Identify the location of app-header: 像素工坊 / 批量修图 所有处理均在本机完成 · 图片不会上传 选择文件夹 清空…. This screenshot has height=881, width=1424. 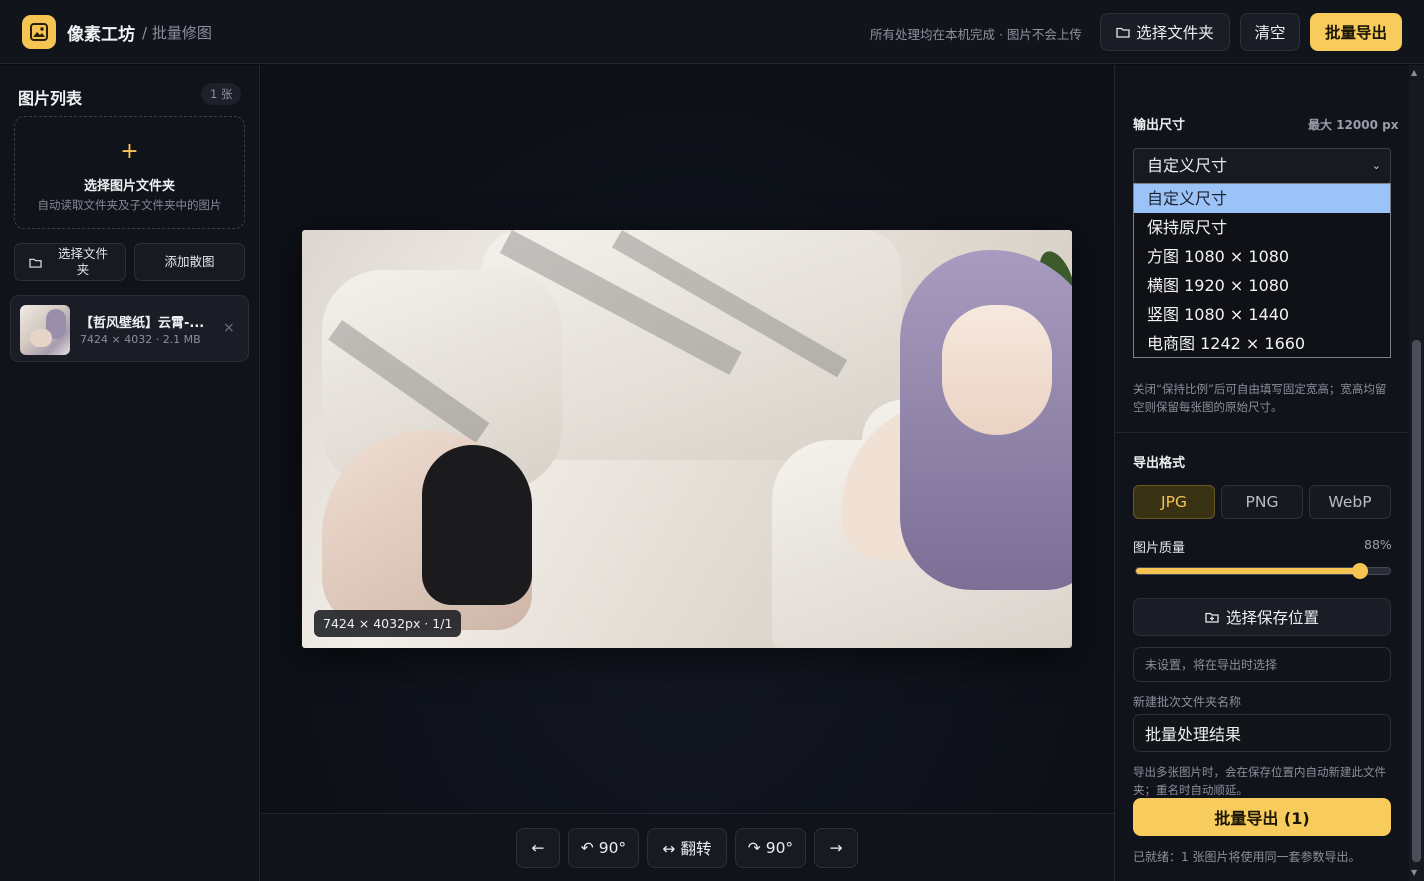
(712, 32).